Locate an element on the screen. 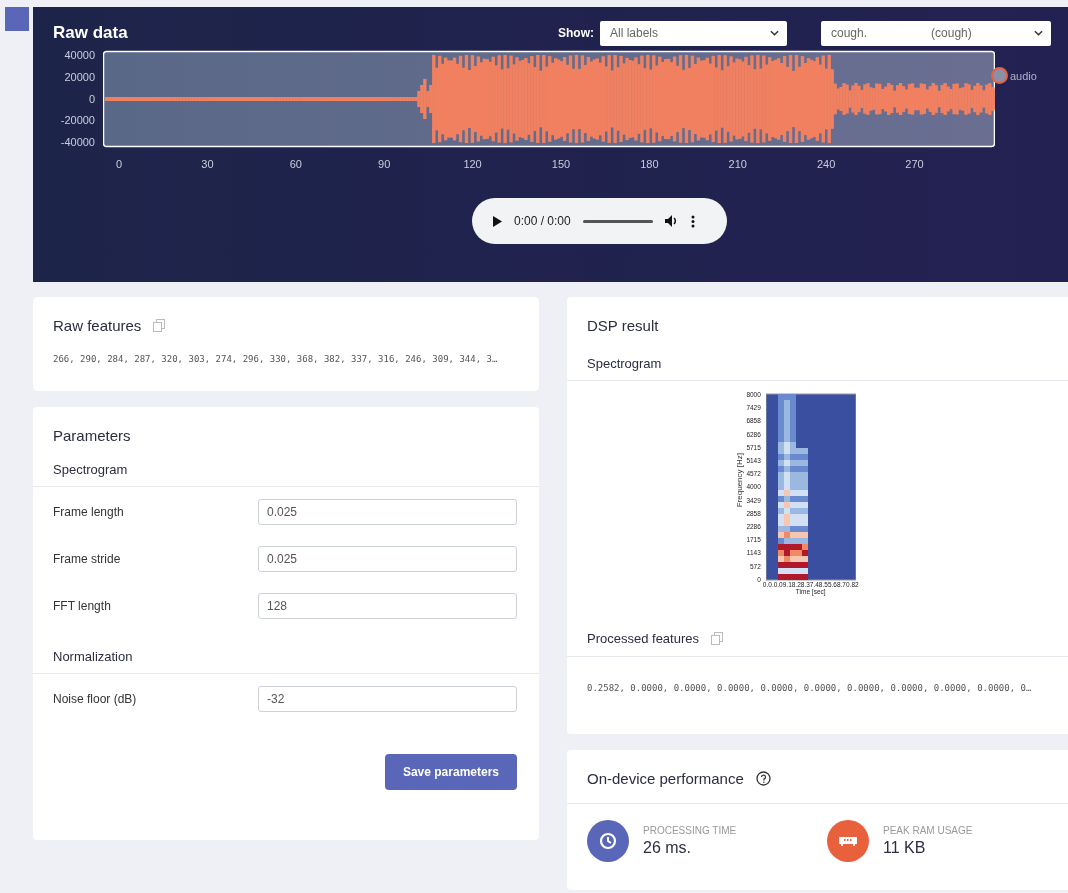 This screenshot has height=893, width=1068. axis-tick-label: -40000 is located at coordinates (77, 142).